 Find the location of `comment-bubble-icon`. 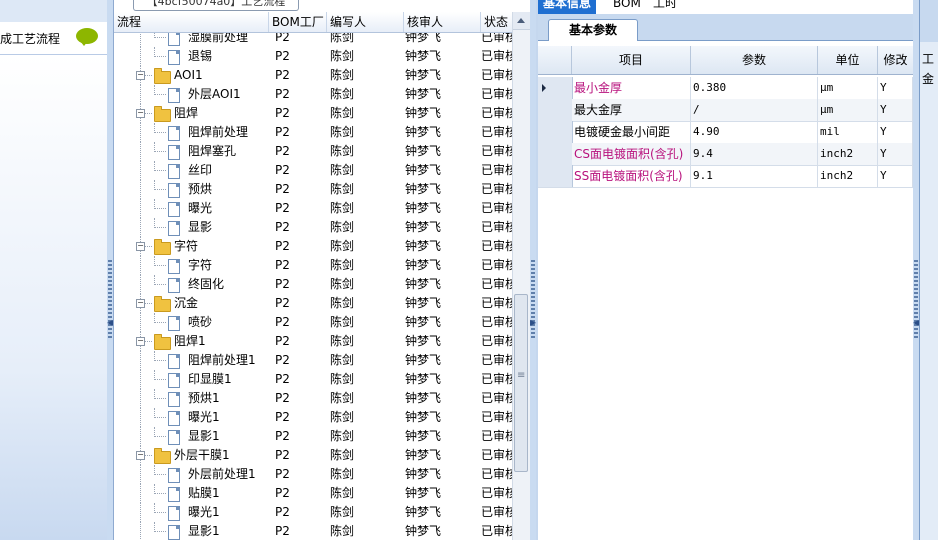

comment-bubble-icon is located at coordinates (87, 37).